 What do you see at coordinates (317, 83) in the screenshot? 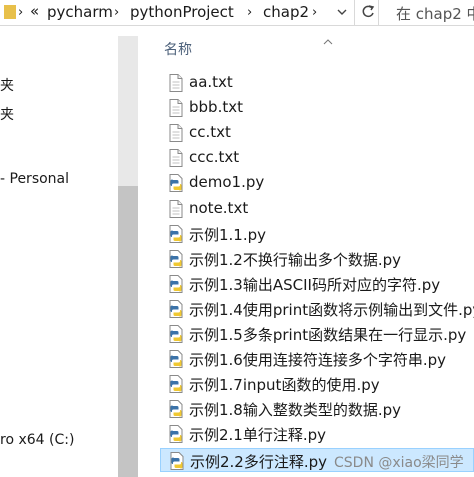
I see `file-row: aa.txt` at bounding box center [317, 83].